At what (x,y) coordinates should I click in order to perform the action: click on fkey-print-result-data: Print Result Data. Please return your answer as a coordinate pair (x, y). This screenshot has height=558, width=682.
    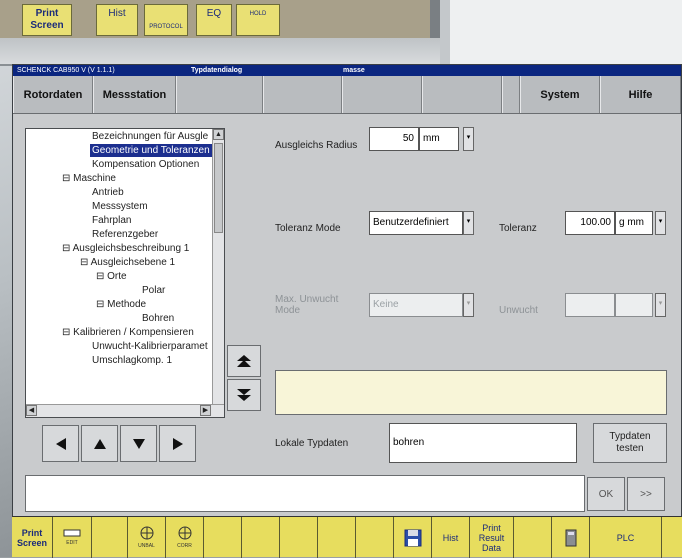
    Looking at the image, I should click on (492, 537).